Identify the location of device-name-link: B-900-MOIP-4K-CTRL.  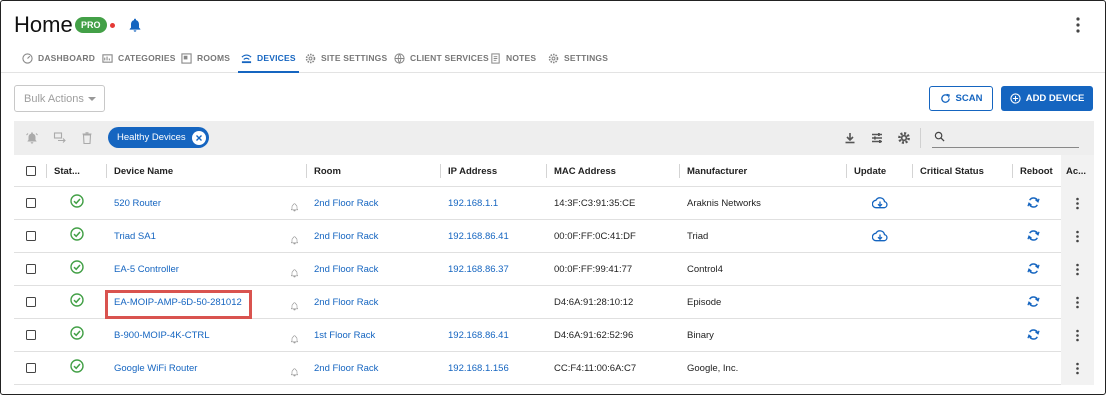
(162, 335).